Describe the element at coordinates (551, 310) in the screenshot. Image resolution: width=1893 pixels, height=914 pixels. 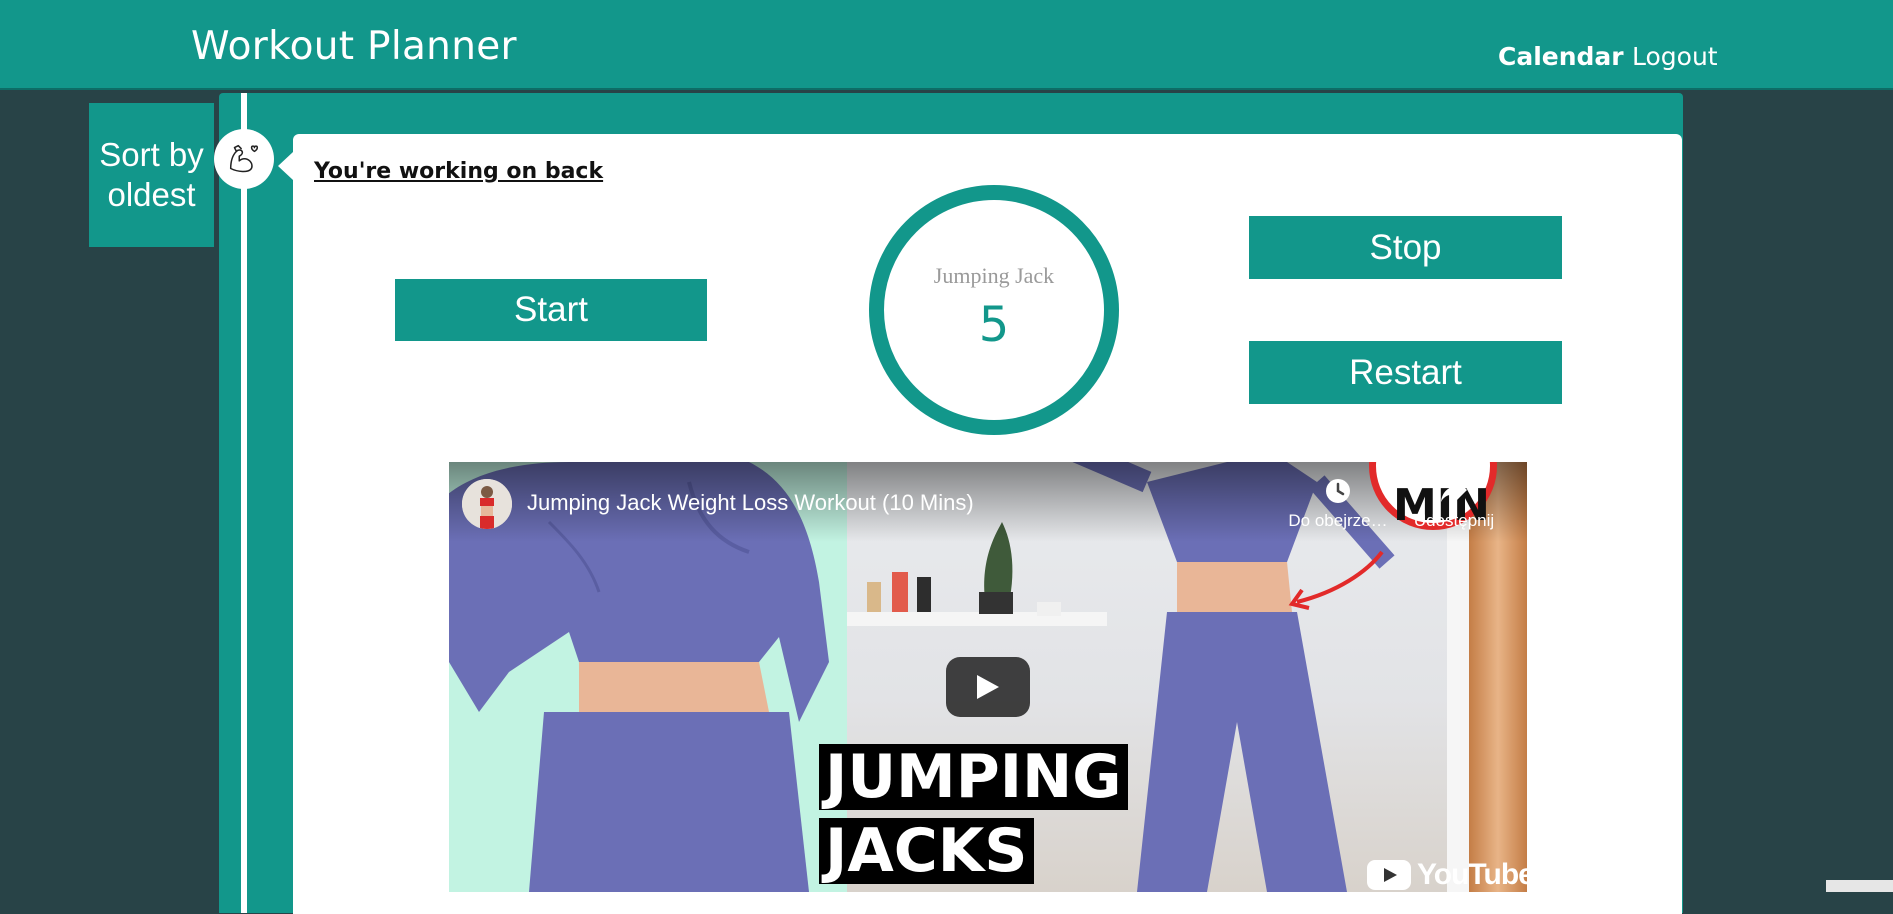
I see `start-button: Start` at that location.